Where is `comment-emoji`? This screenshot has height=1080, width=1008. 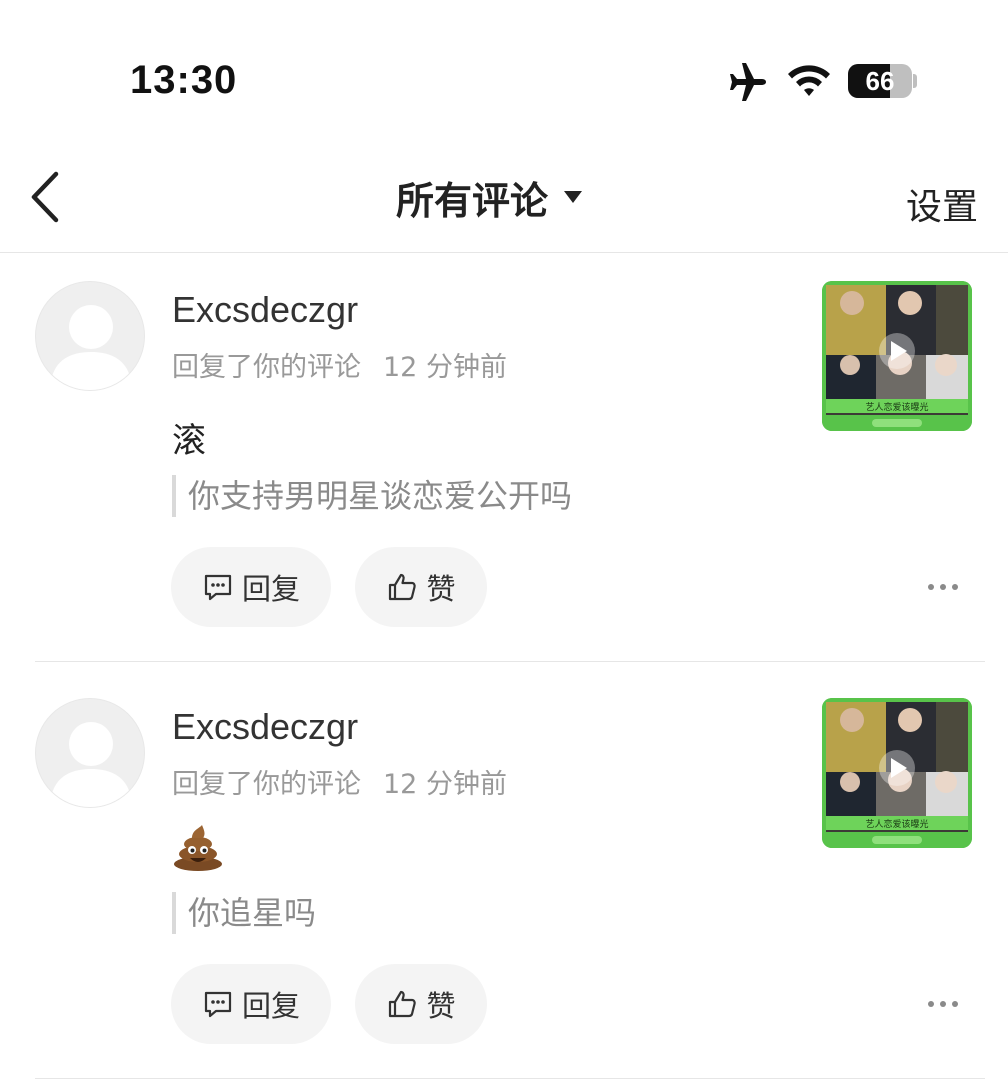 comment-emoji is located at coordinates (198, 848).